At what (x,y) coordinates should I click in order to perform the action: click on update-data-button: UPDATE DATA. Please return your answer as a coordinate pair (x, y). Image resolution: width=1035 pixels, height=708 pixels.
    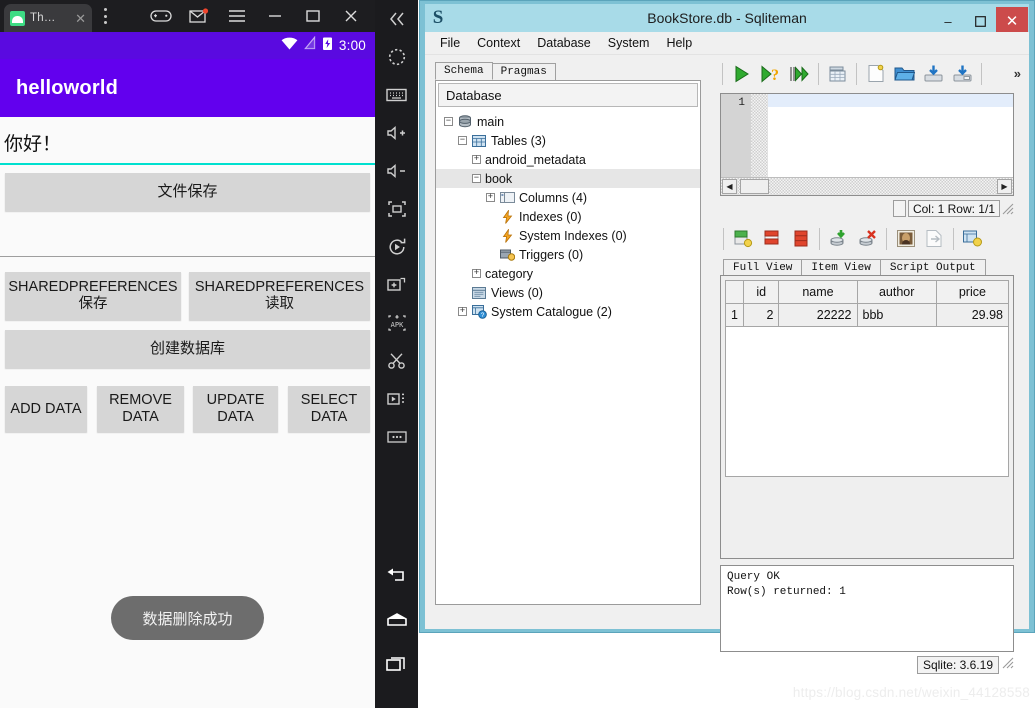
    Looking at the image, I should click on (235, 409).